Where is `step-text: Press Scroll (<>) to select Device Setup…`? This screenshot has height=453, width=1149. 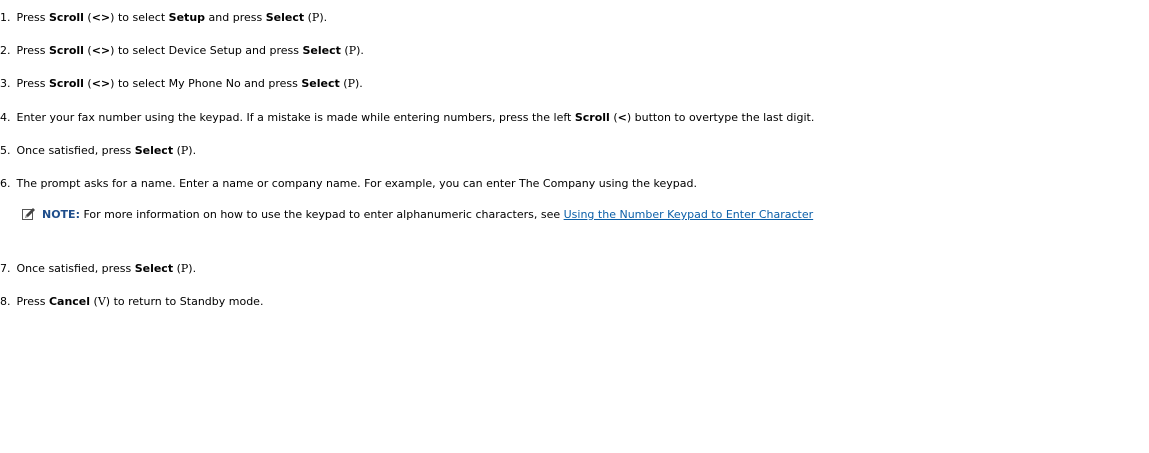 step-text: Press Scroll (<>) to select Device Setup… is located at coordinates (190, 50).